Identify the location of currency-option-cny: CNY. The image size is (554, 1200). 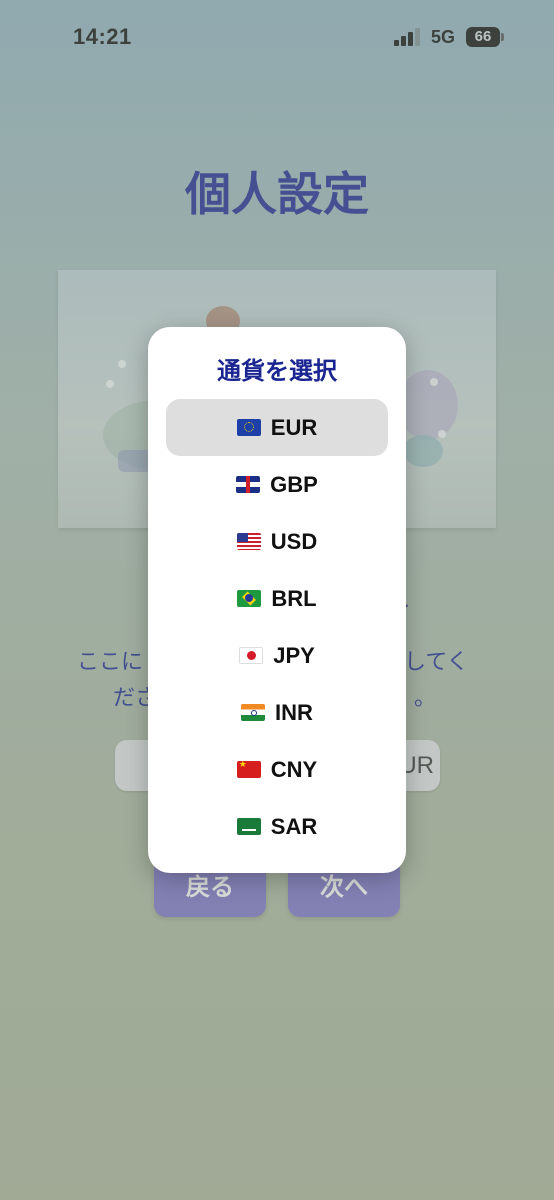
(277, 769).